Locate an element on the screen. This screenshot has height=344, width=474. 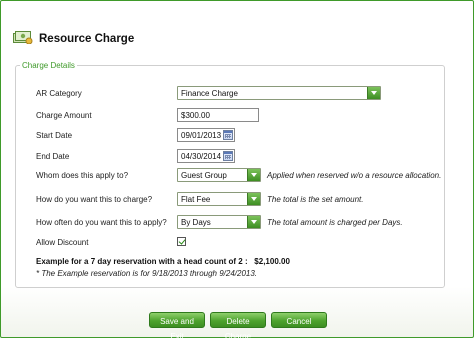
allow-discount-checkbox is located at coordinates (181, 241).